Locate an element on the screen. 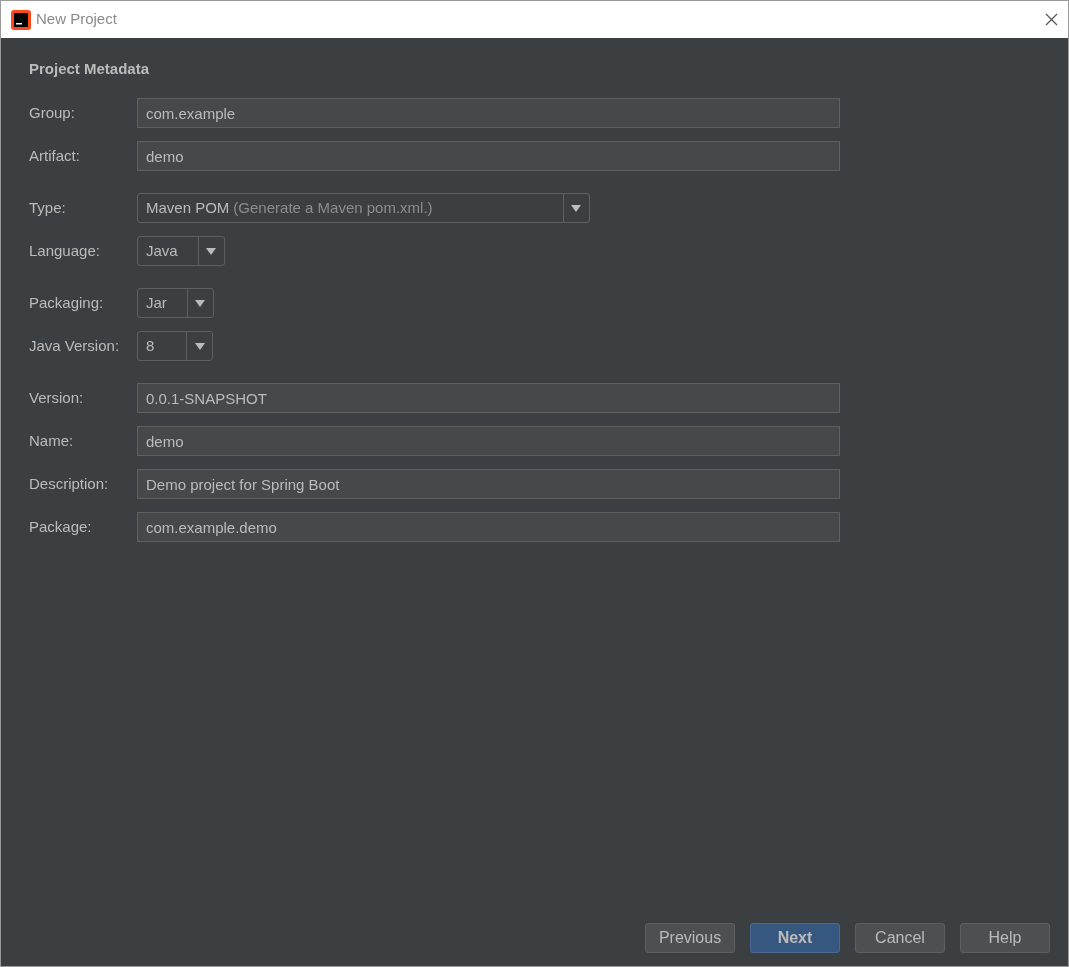 This screenshot has height=967, width=1069. text-field: com.example.demo is located at coordinates (488, 527).